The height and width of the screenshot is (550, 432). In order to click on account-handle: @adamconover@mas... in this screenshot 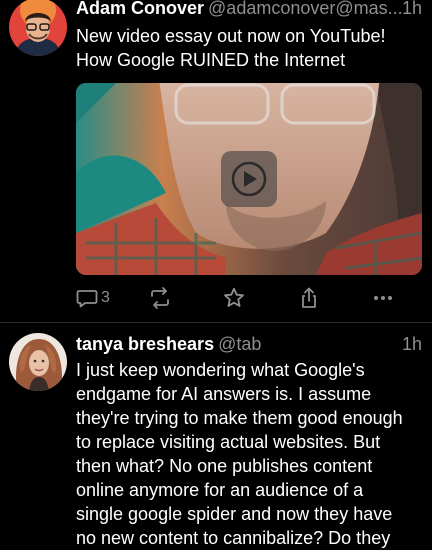, I will do `click(305, 9)`.